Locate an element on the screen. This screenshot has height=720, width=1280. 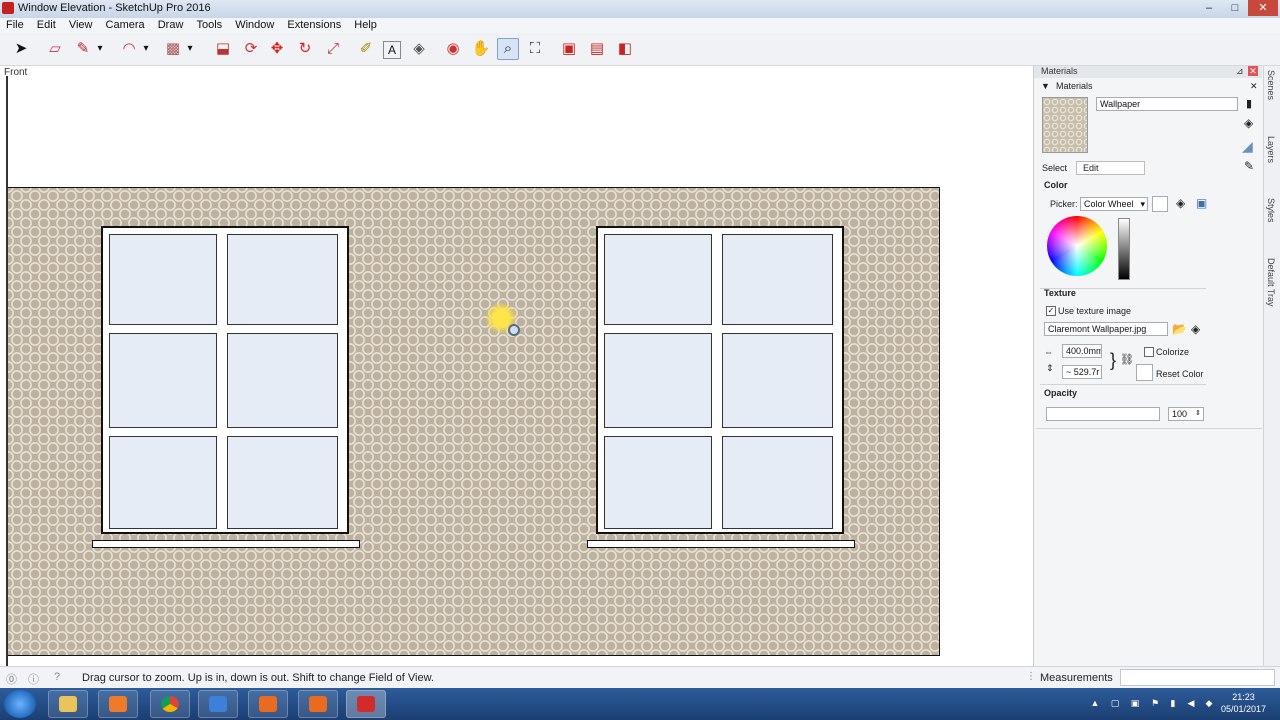
window-title: Window Elevation - SketchUp Pro 2016 is located at coordinates (114, 8).